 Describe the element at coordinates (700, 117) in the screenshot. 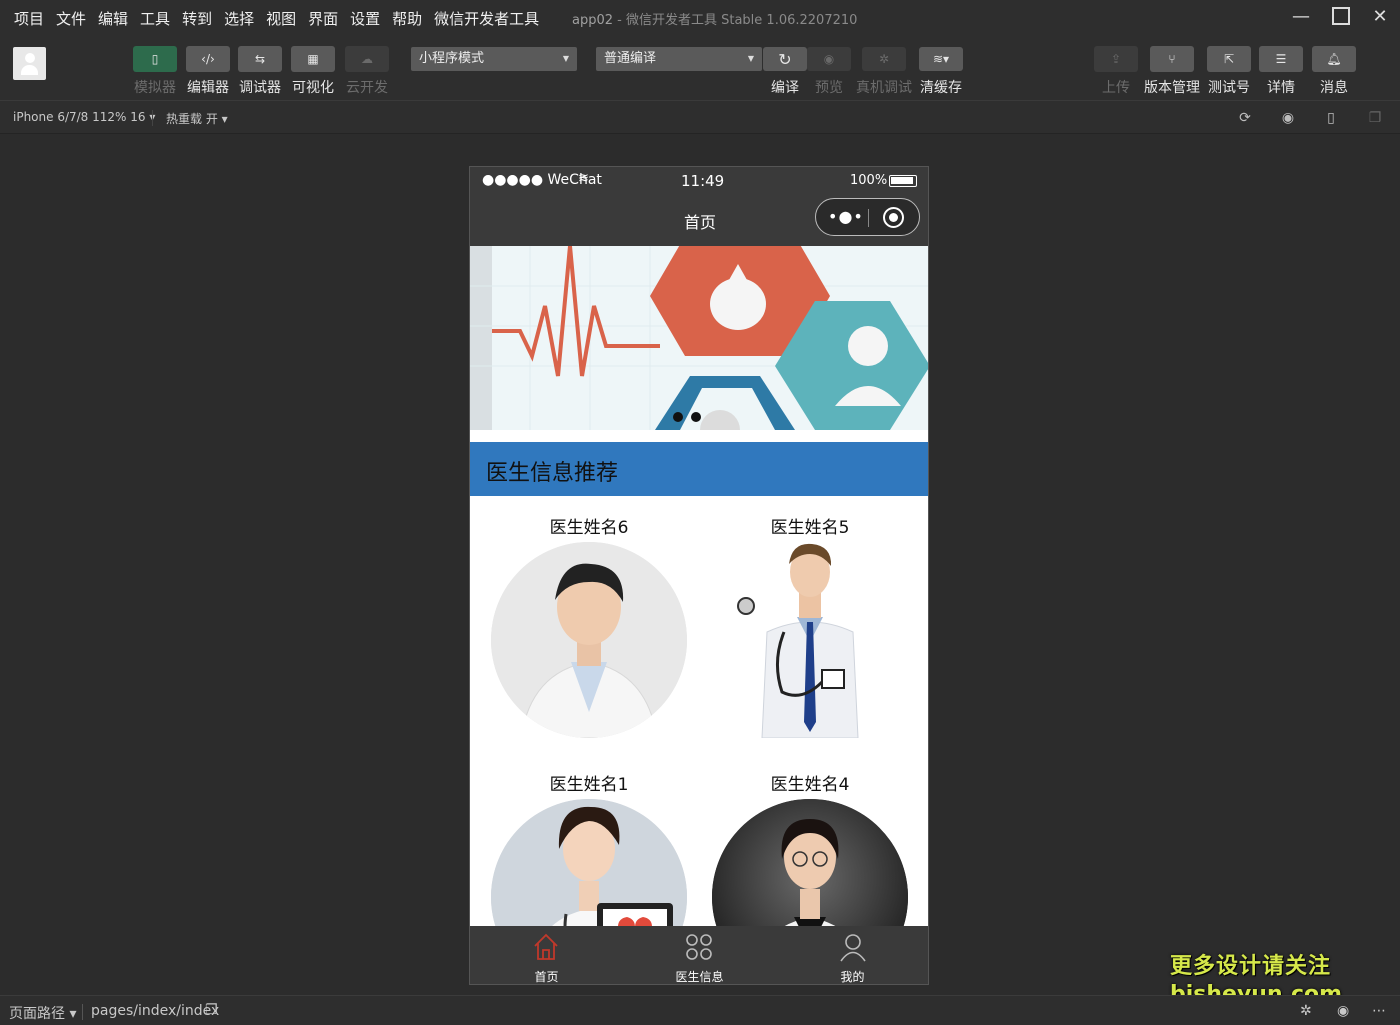

I see `simulator-subbar: iPhone 6/7/8 112% 16 ▾ 热重载 开 ▾ ⟳ ◉ ▯ ❐` at that location.